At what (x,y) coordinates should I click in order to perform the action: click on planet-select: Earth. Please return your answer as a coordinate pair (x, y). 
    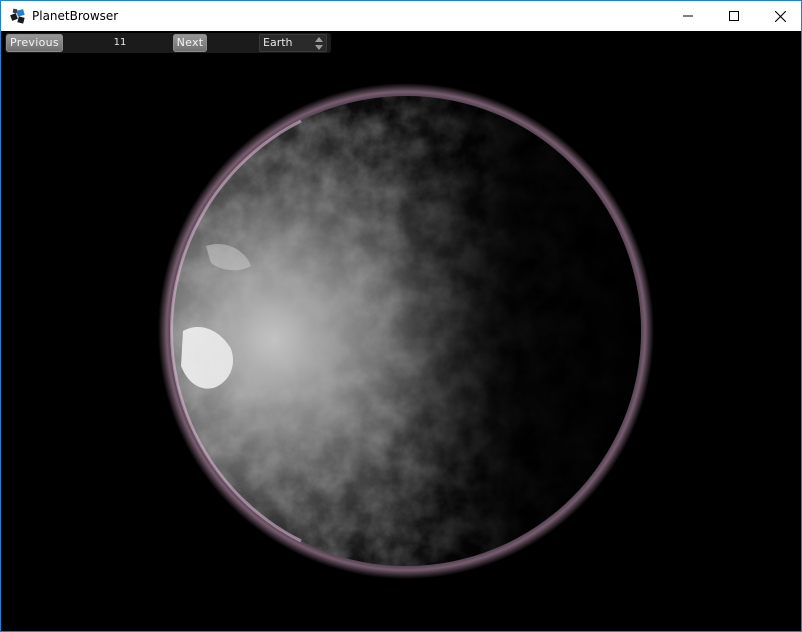
    Looking at the image, I should click on (293, 43).